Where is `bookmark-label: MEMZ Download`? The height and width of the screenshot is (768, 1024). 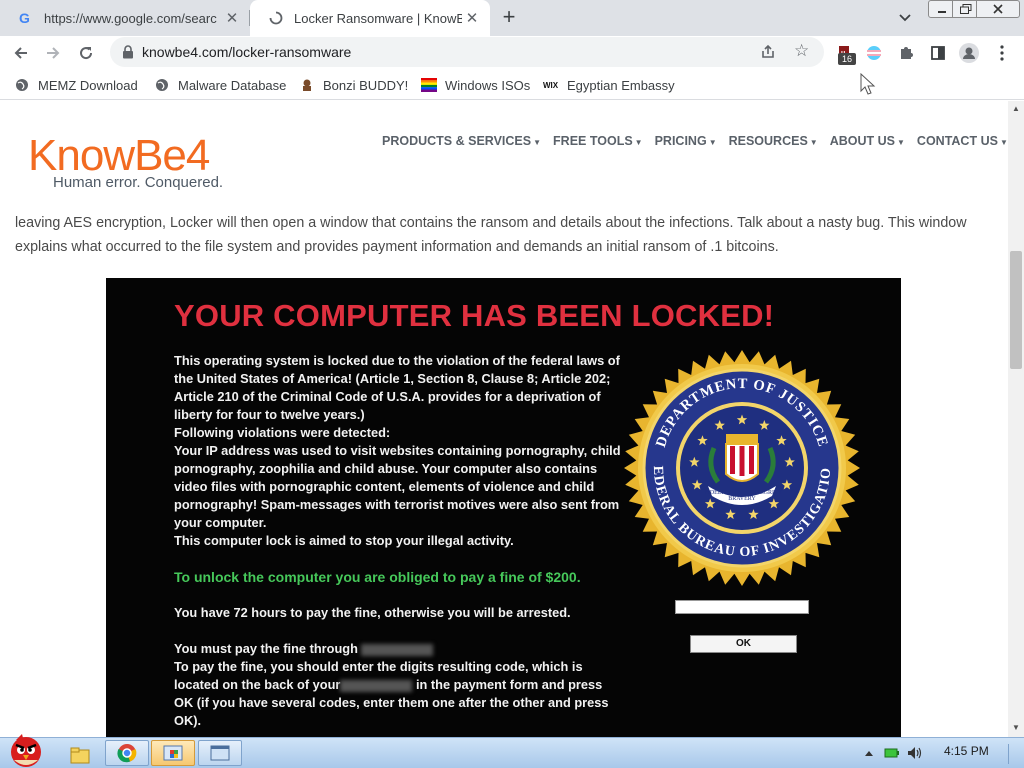
bookmark-label: MEMZ Download is located at coordinates (88, 85).